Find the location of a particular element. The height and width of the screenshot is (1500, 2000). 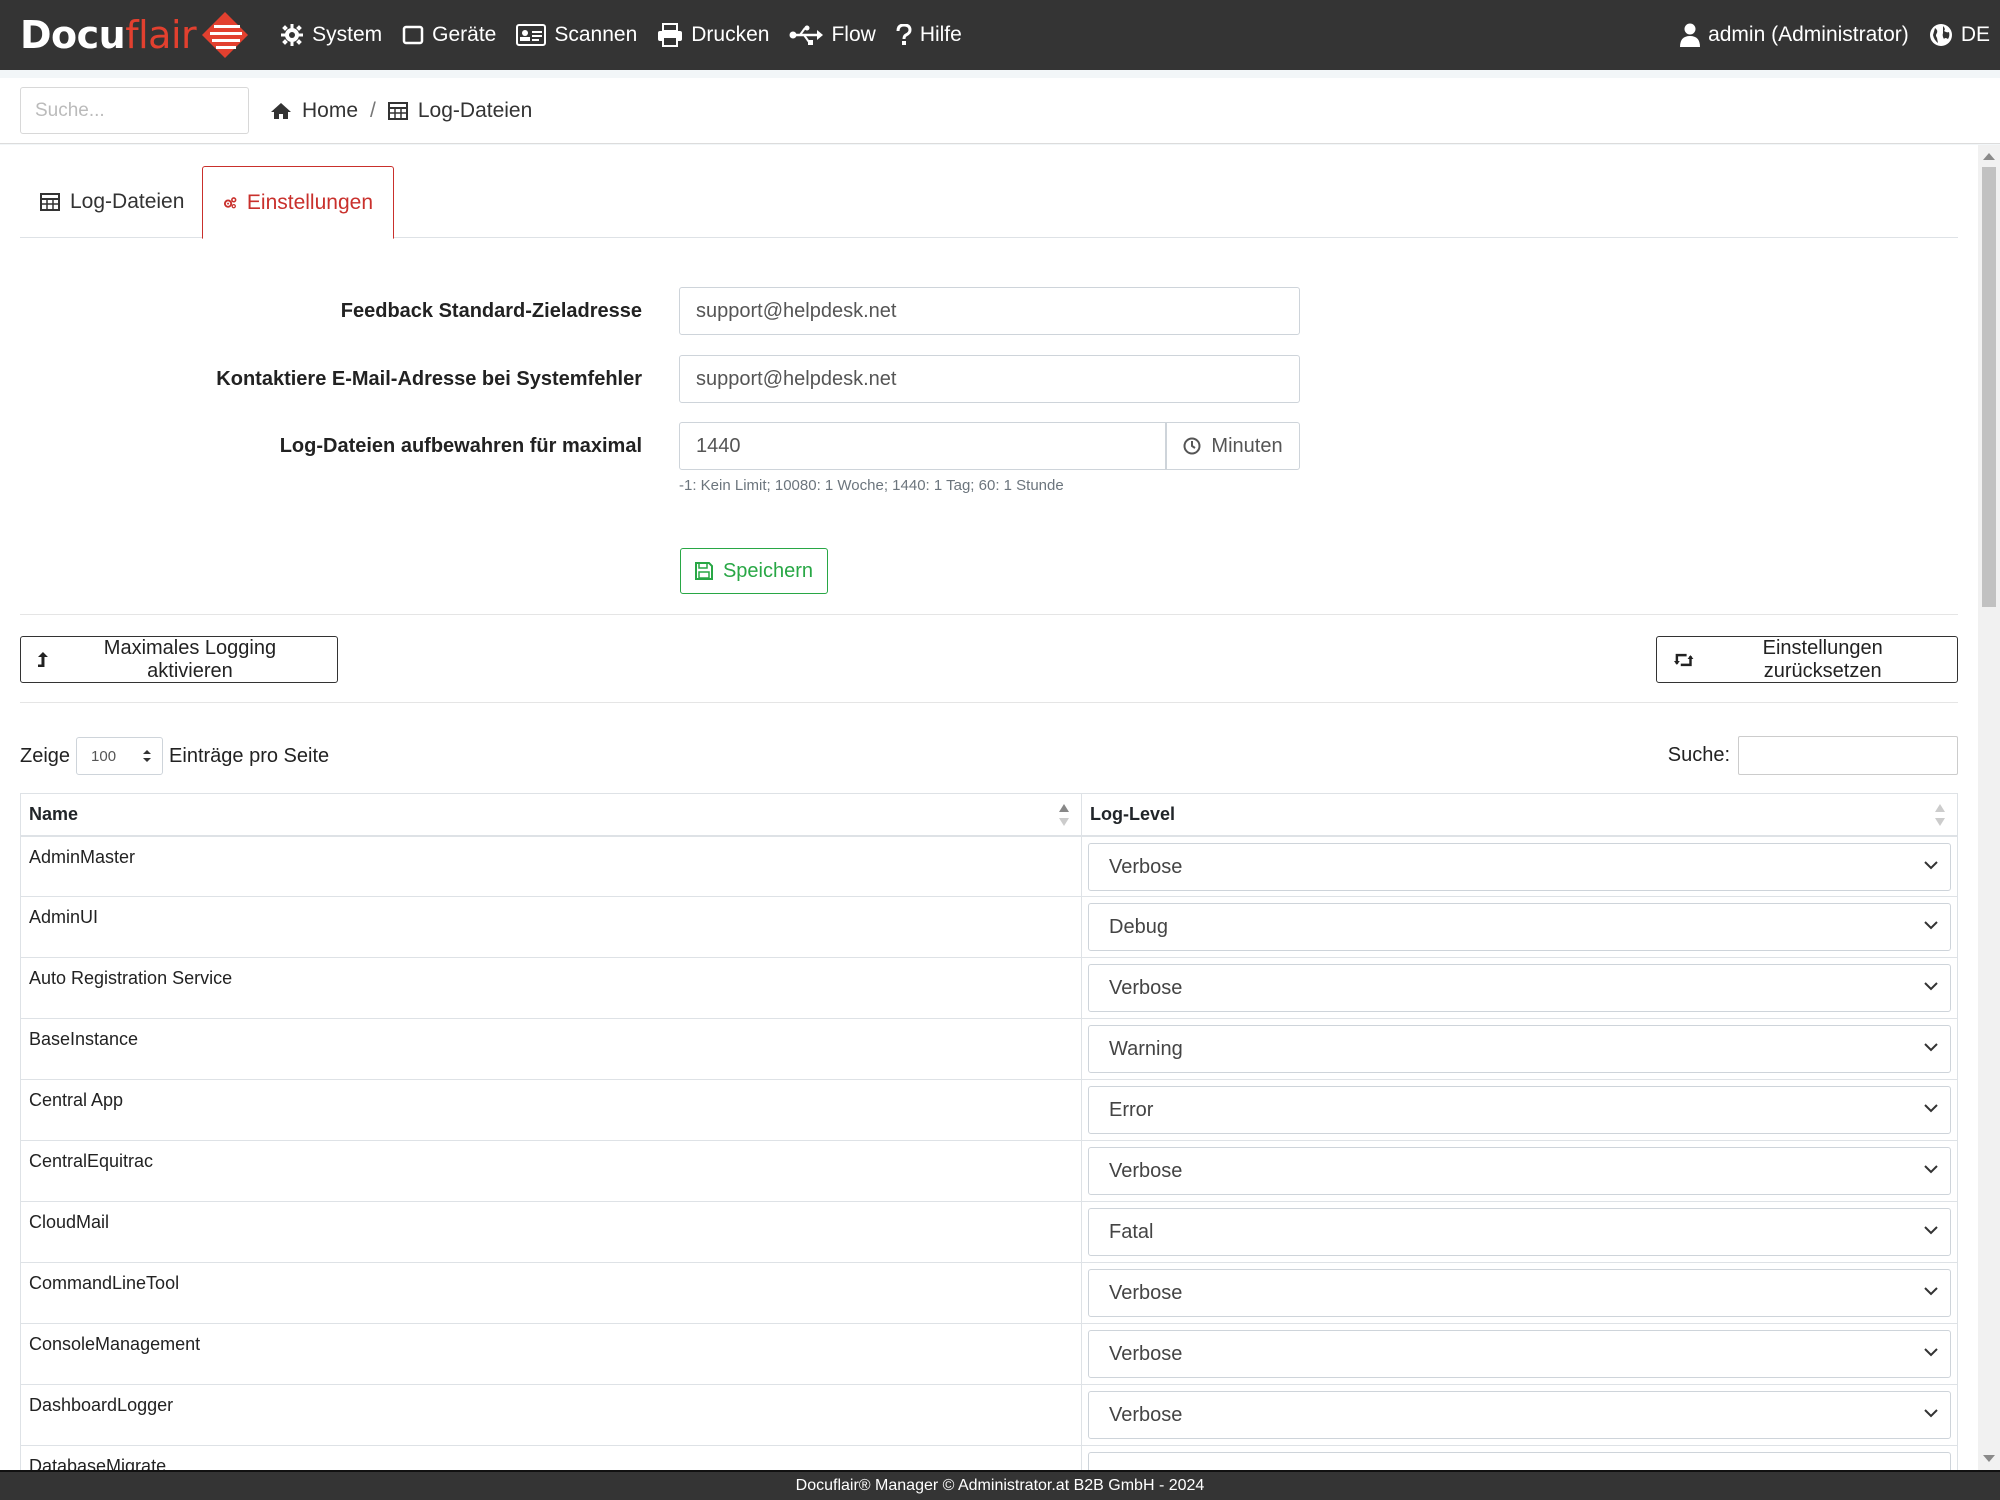

table-row: Auto Registration Service Verbose is located at coordinates (989, 988).